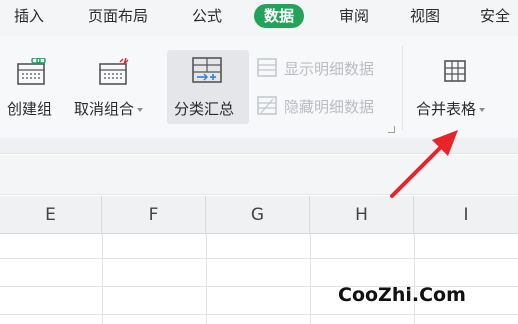  I want to click on watermark-text: CooZhi.Com, so click(402, 295).